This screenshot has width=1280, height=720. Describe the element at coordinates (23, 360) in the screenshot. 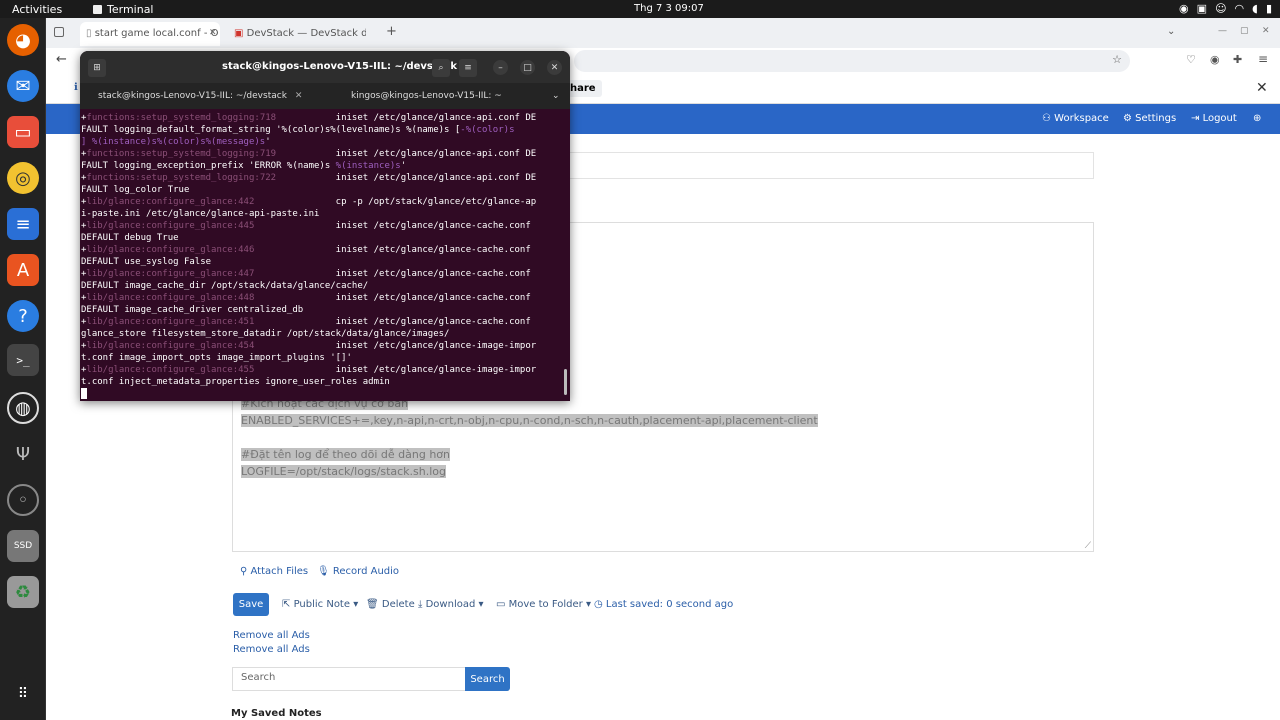

I see `terminal-dock-icon: >_` at that location.